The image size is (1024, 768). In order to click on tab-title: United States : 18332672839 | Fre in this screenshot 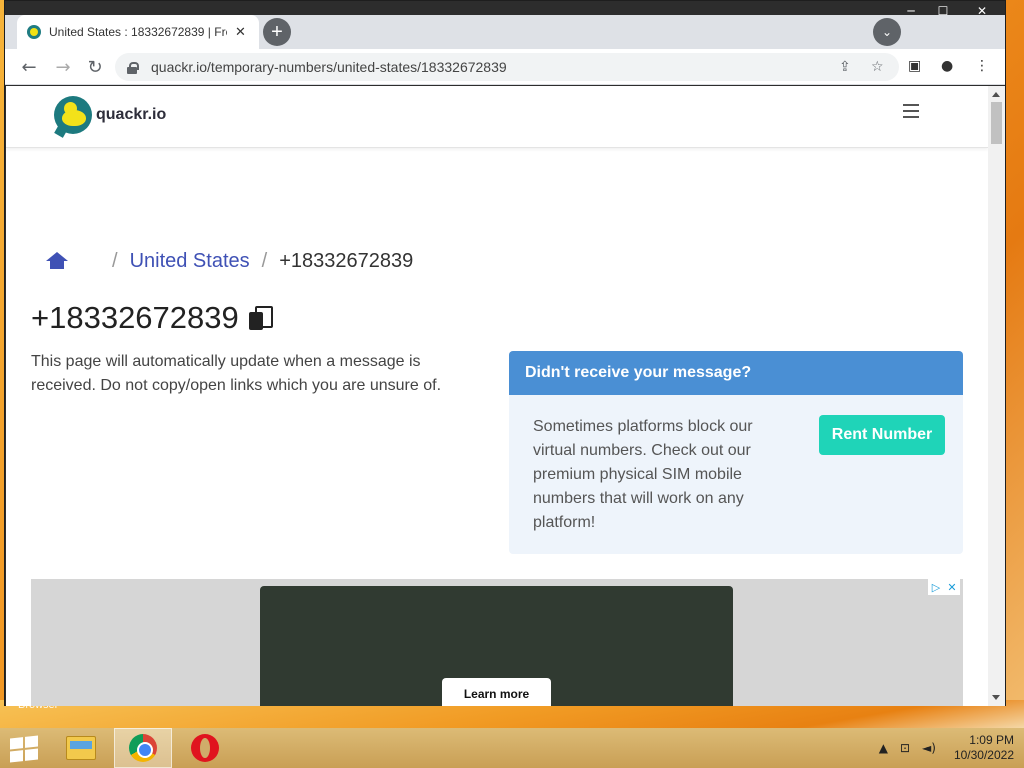, I will do `click(138, 32)`.